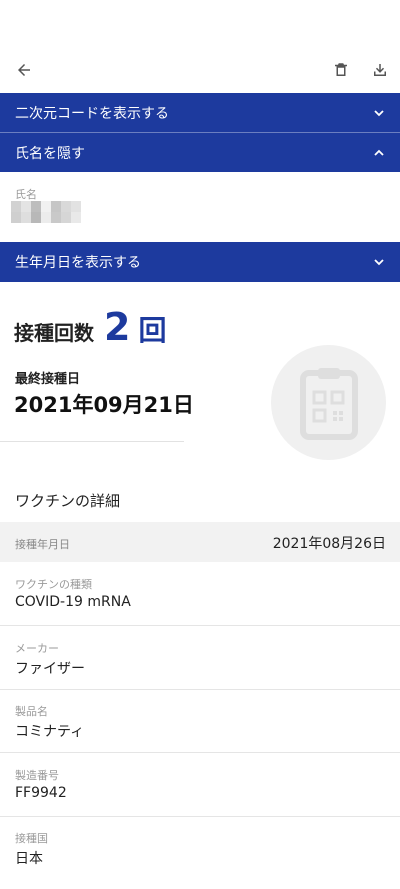  I want to click on arrow-left-icon, so click(24, 70).